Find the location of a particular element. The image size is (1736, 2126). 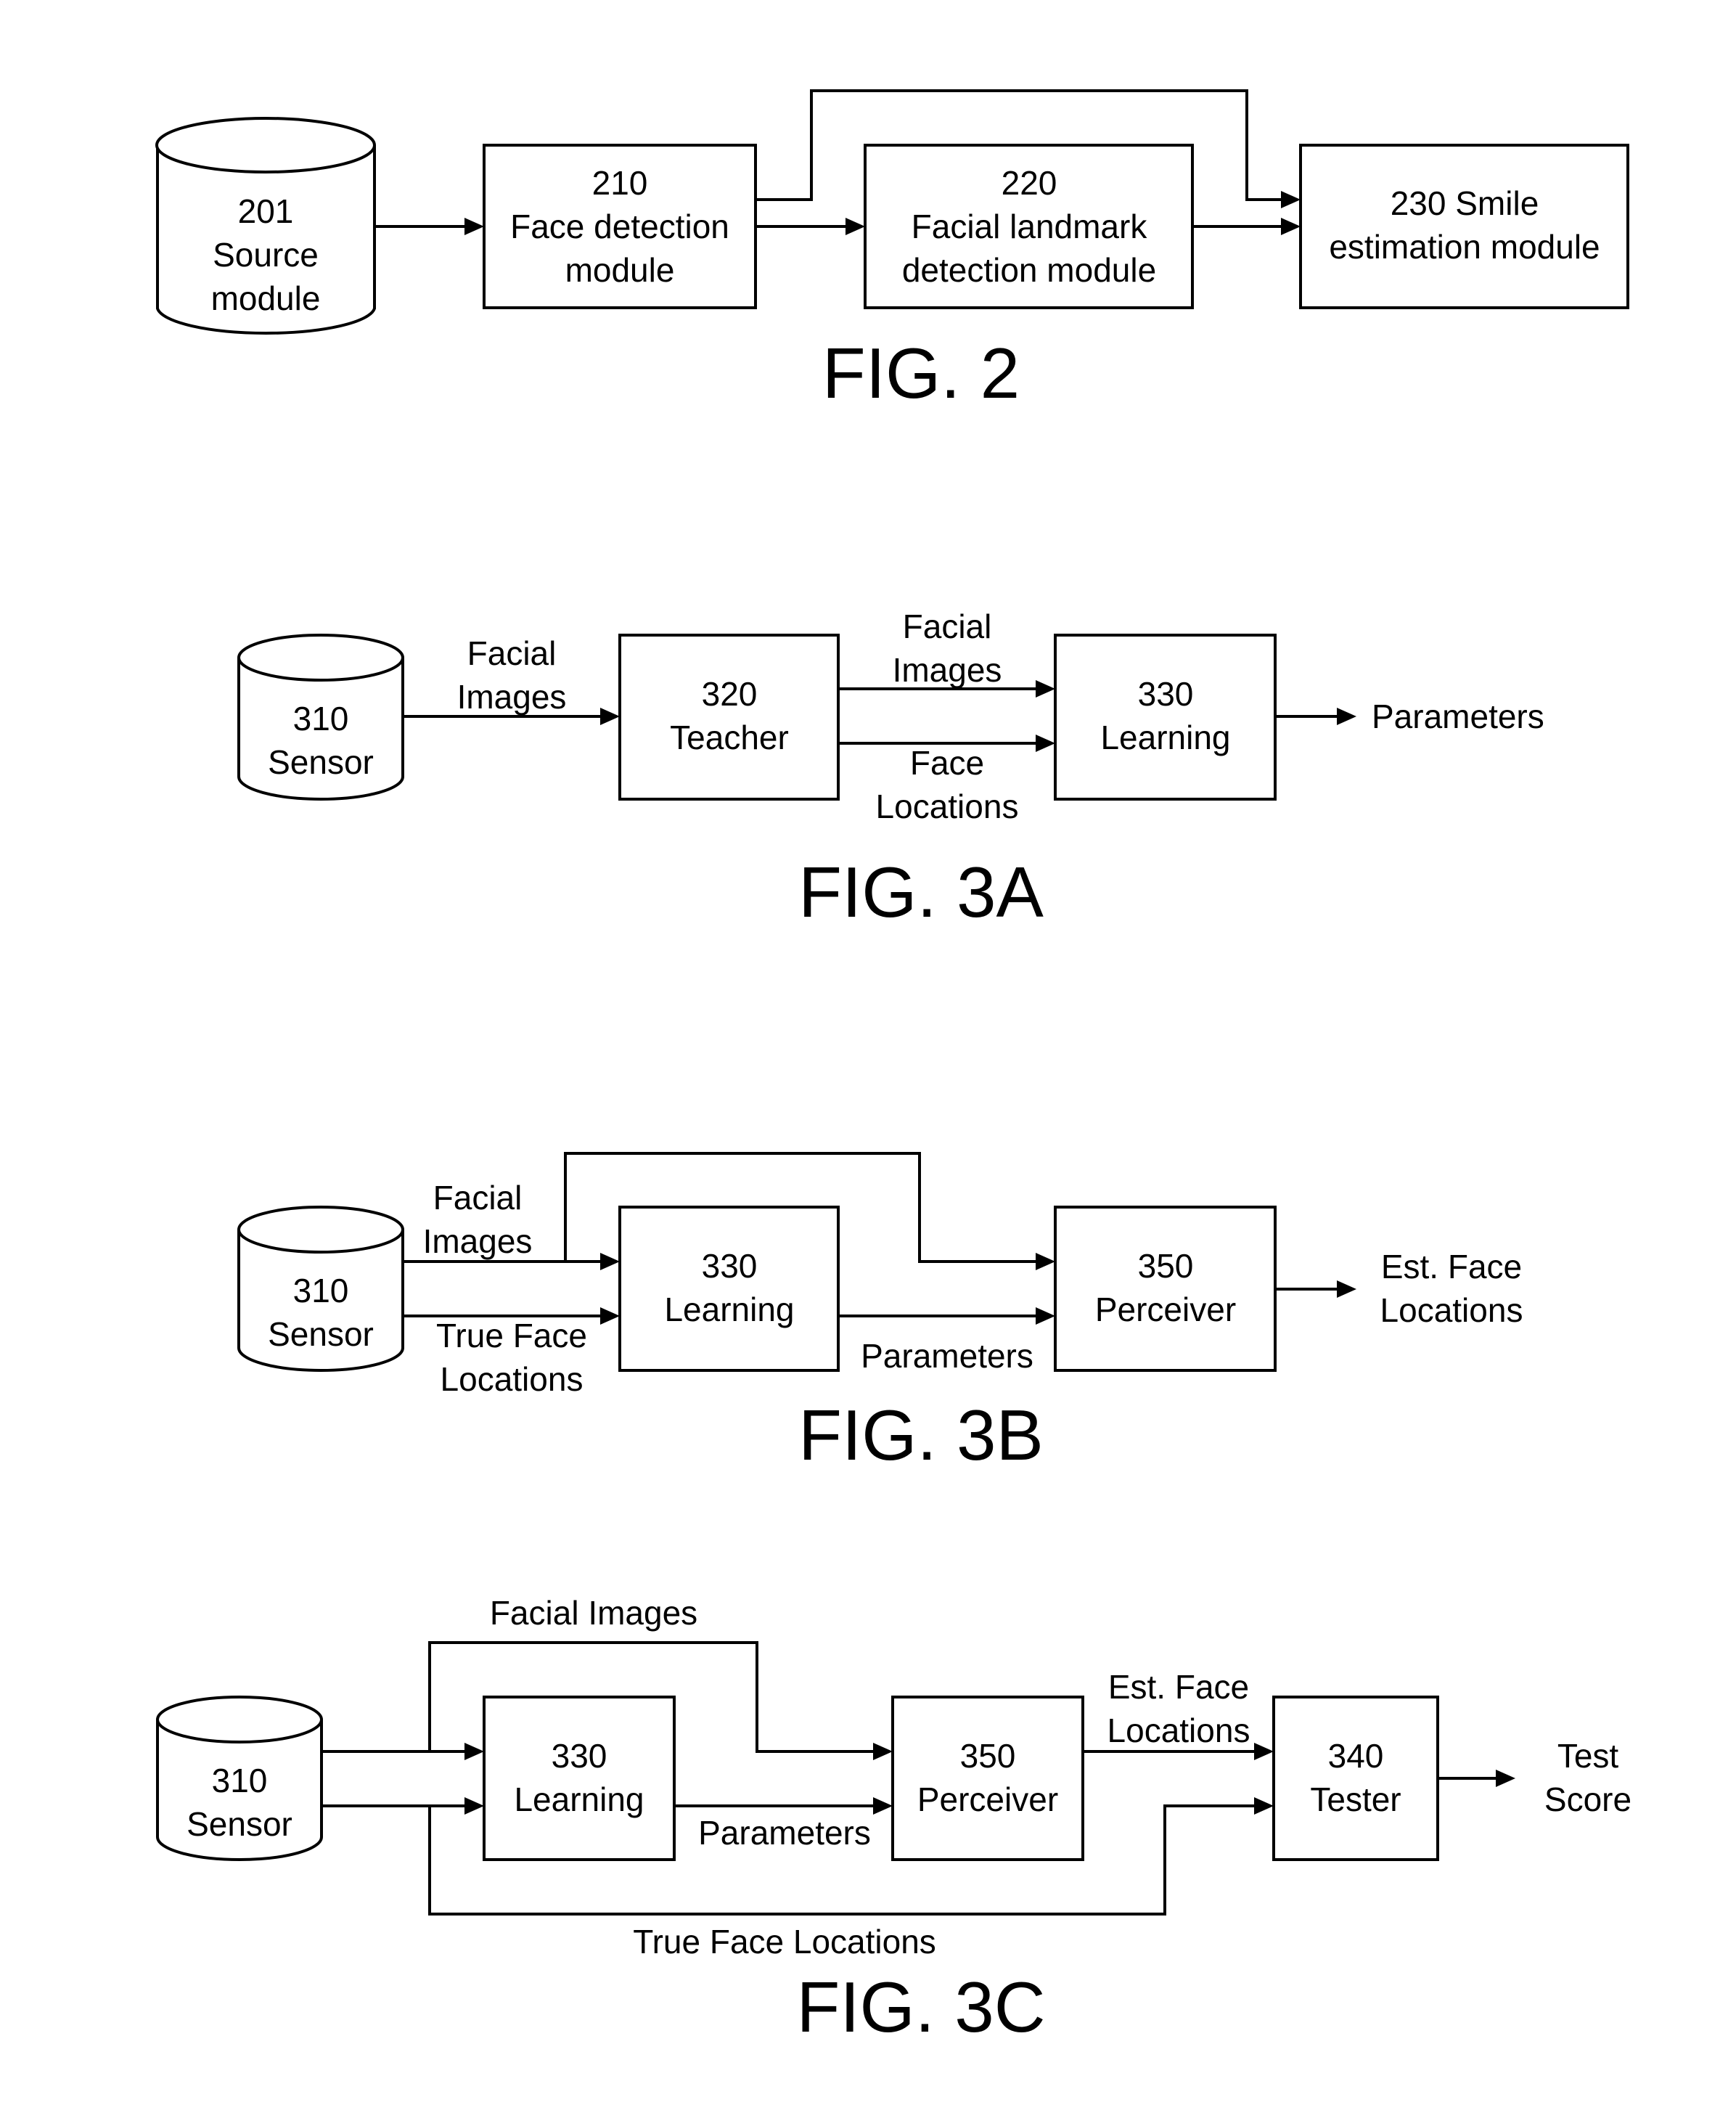

figure-3c-caption: FIG. 3C is located at coordinates (920, 2007).